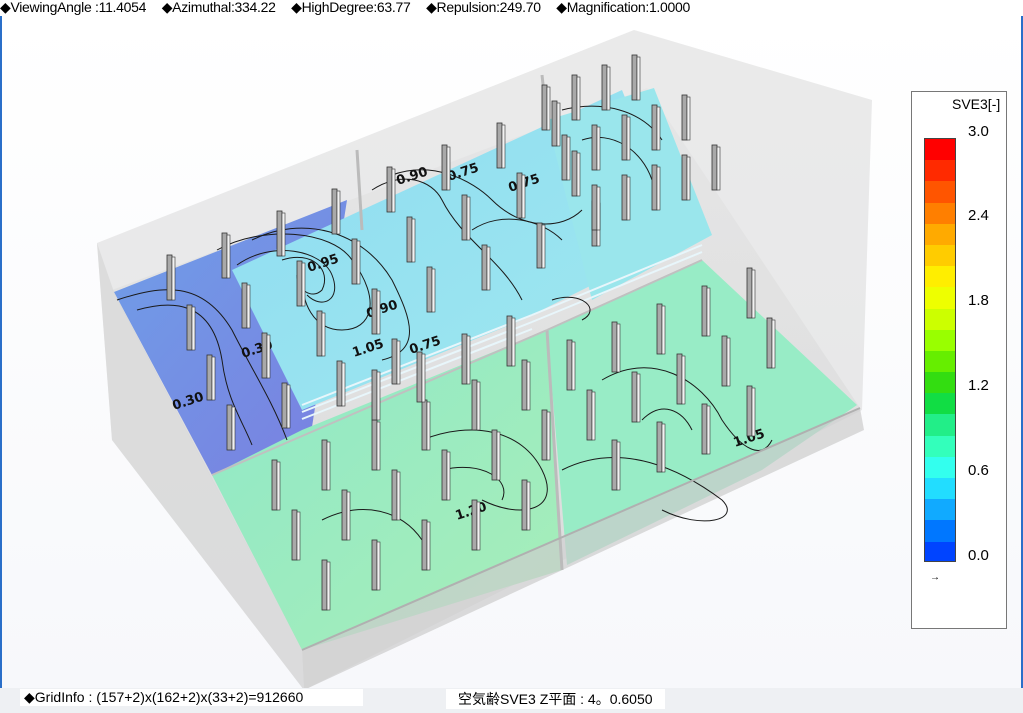 This screenshot has height=713, width=1023. Describe the element at coordinates (623, 7) in the screenshot. I see `magnification-readout: ◆Magnification:1.0000` at that location.